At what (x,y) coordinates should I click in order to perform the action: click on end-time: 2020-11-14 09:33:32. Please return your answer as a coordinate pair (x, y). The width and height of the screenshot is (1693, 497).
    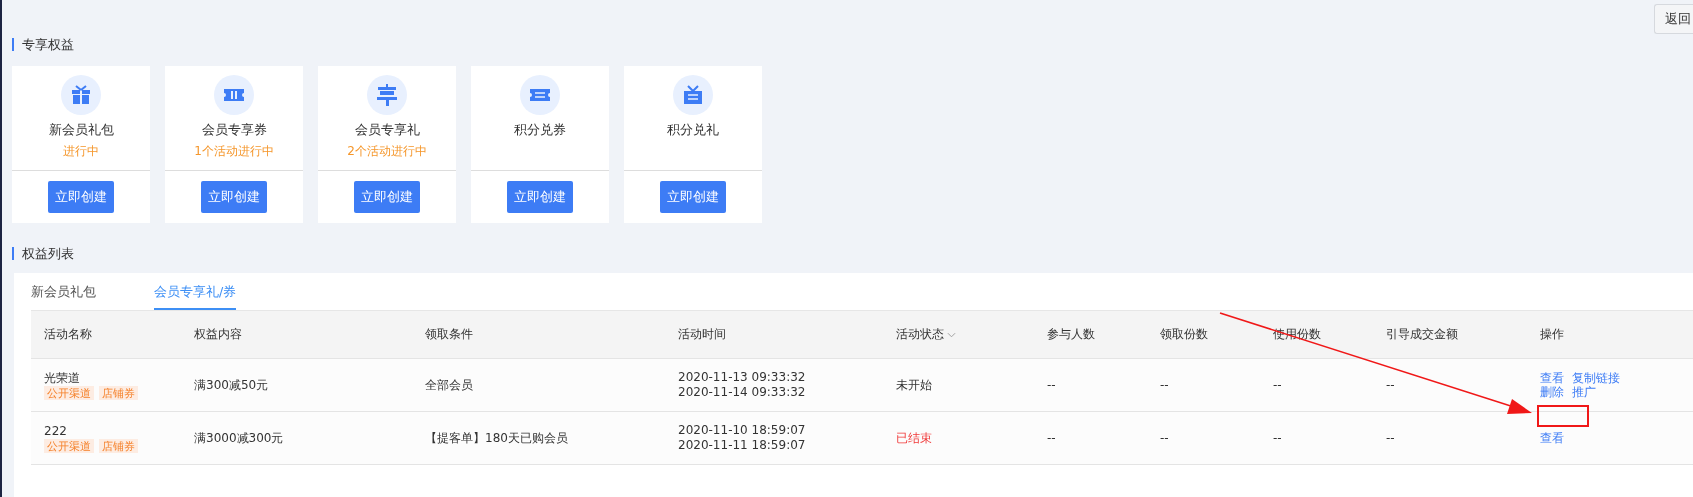
    Looking at the image, I should click on (742, 392).